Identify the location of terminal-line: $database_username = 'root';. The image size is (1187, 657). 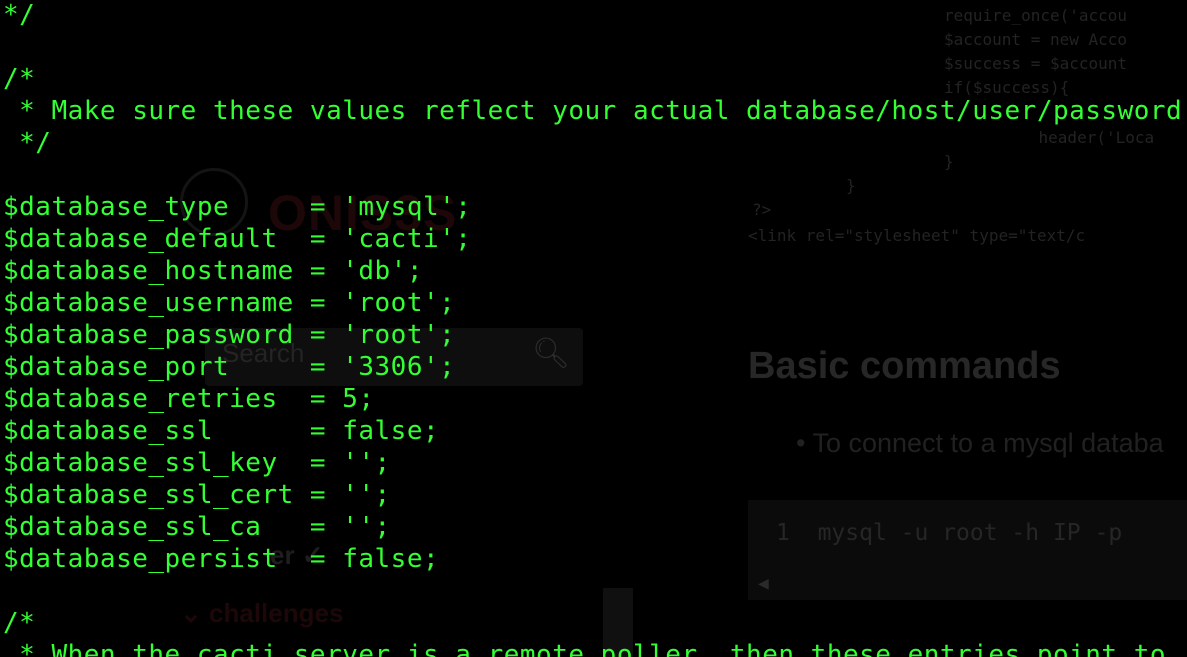
(229, 303).